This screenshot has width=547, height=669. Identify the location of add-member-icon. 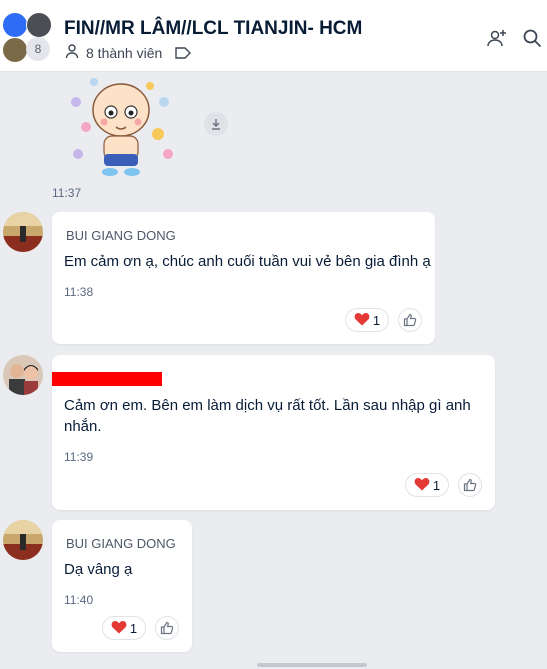
(497, 38).